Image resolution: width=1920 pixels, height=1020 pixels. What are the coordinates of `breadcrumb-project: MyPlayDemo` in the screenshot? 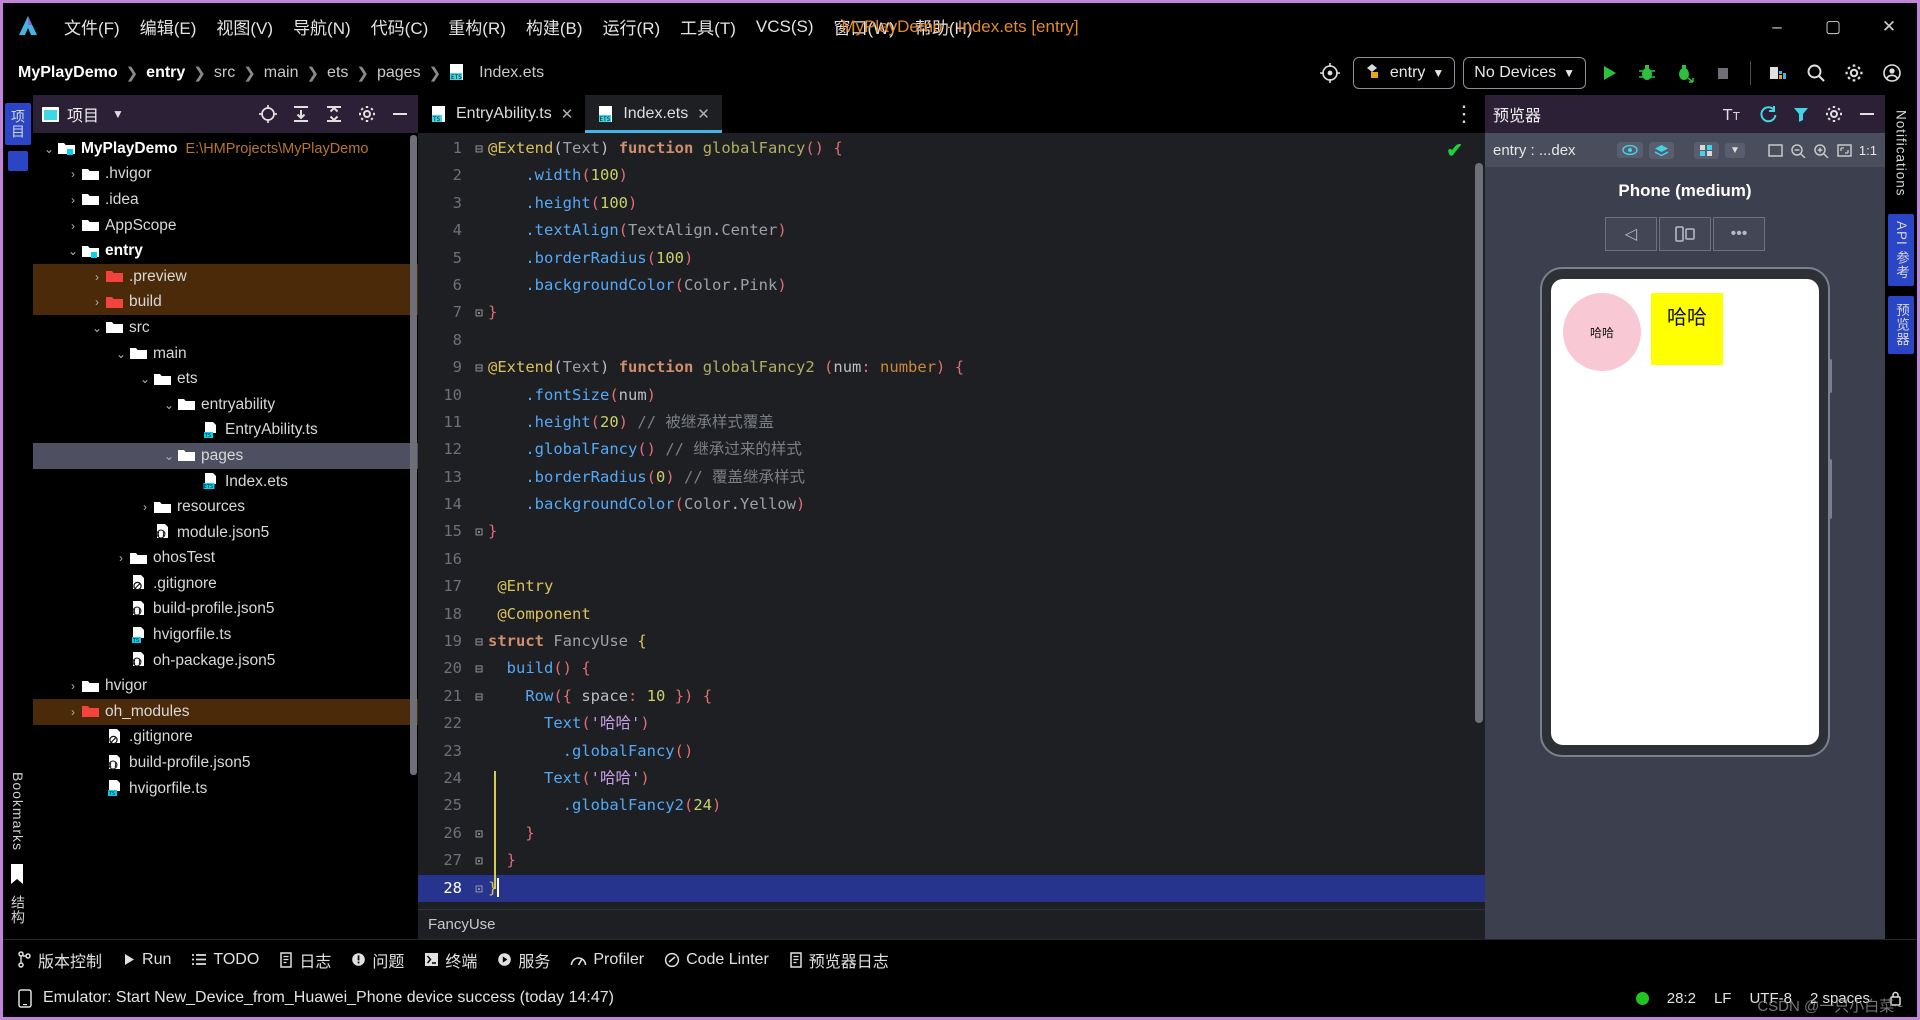 It's located at (68, 73).